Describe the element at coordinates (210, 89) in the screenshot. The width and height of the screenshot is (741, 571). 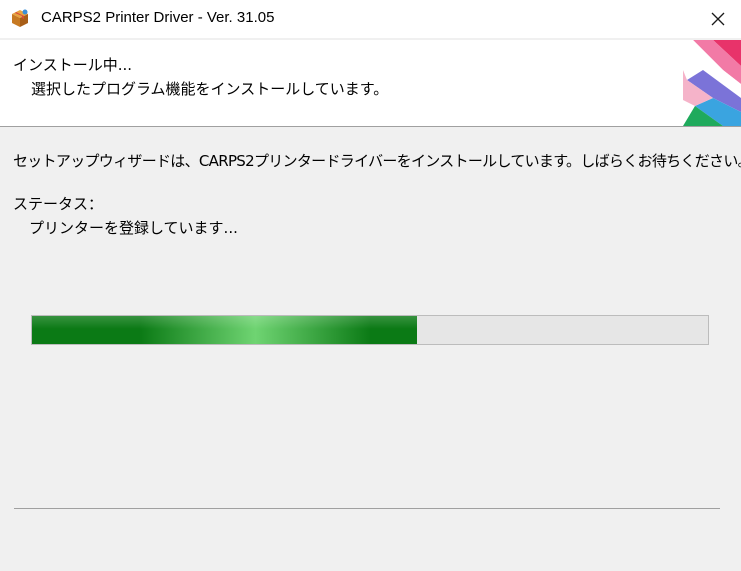
I see `header-subtitle: 選択したプログラム機能をインストールしています。` at that location.